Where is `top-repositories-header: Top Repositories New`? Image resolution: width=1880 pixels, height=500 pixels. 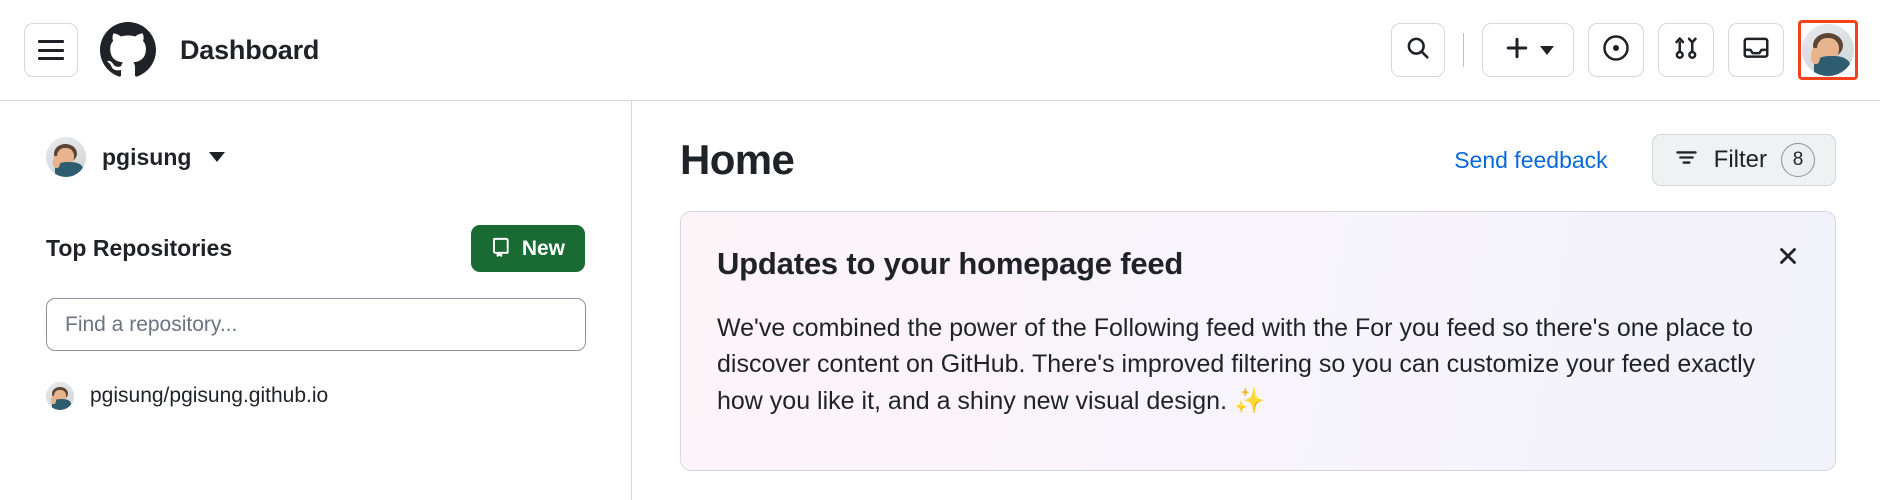 top-repositories-header: Top Repositories New is located at coordinates (315, 248).